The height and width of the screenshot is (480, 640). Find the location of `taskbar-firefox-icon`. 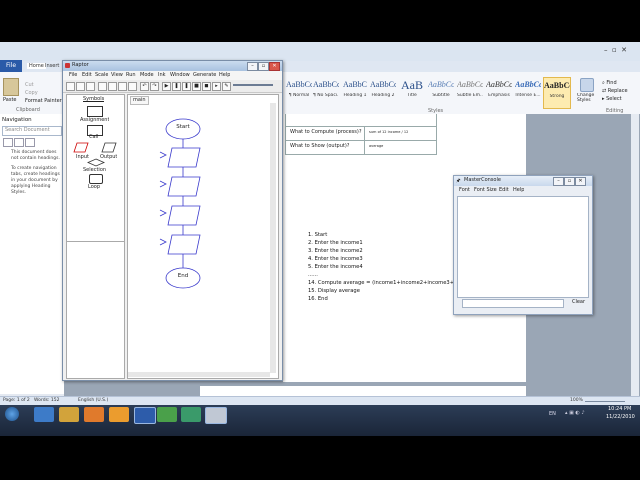

taskbar-firefox-icon is located at coordinates (119, 414).